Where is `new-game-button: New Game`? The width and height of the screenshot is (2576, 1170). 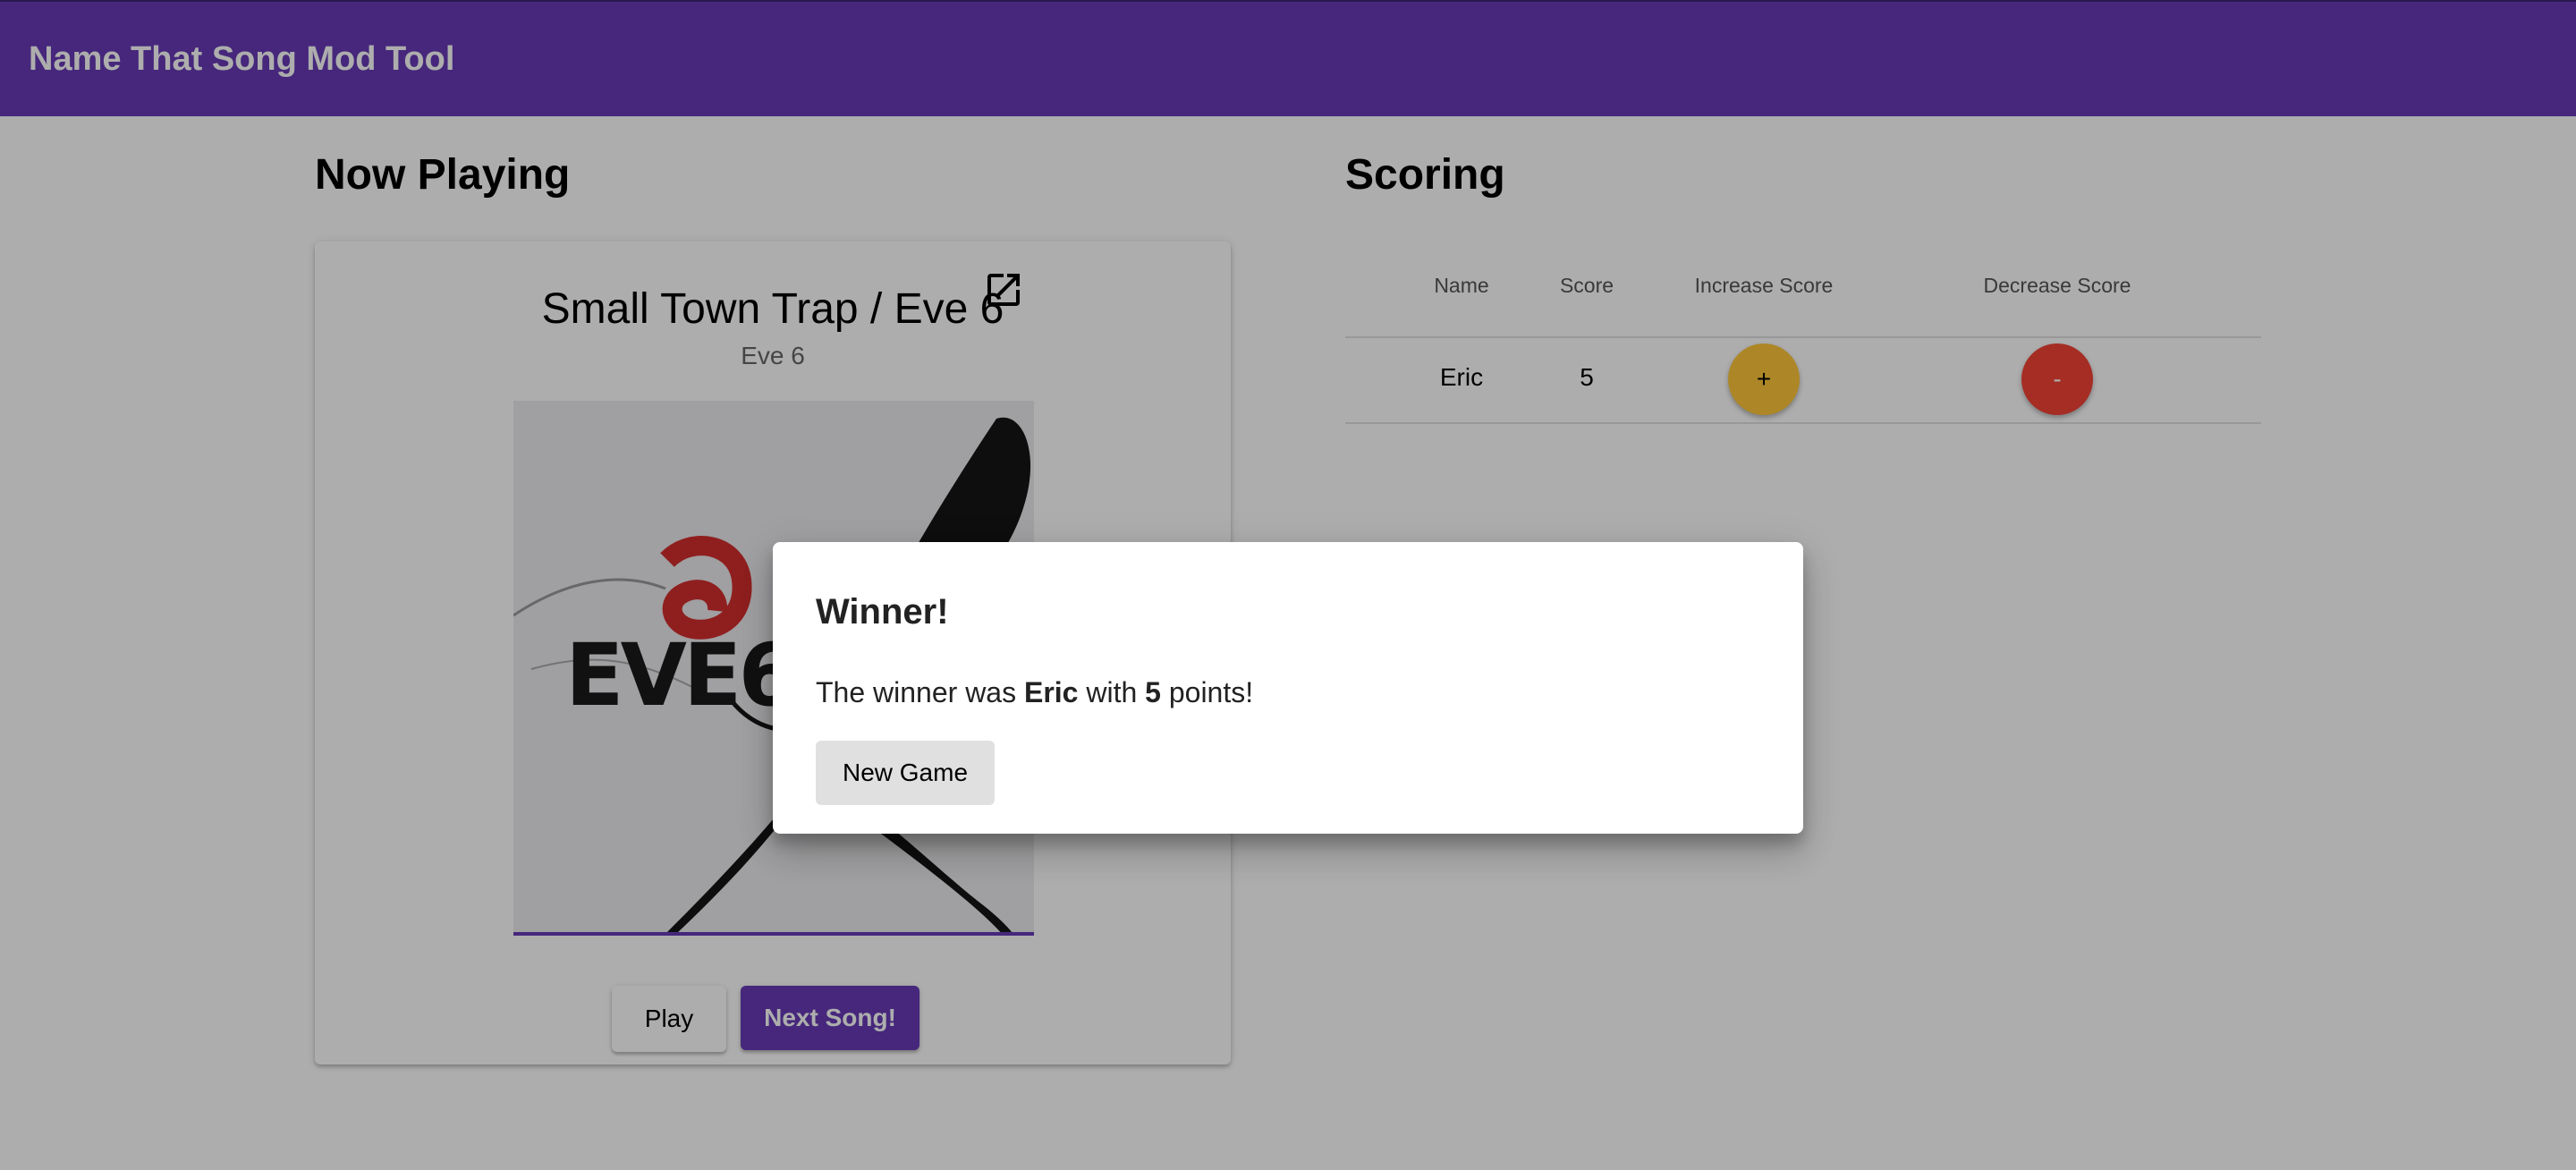
new-game-button: New Game is located at coordinates (905, 773).